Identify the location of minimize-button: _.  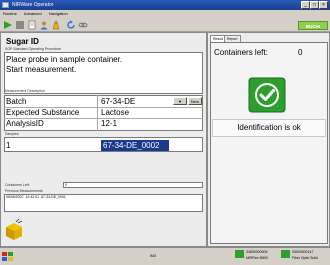
(305, 5).